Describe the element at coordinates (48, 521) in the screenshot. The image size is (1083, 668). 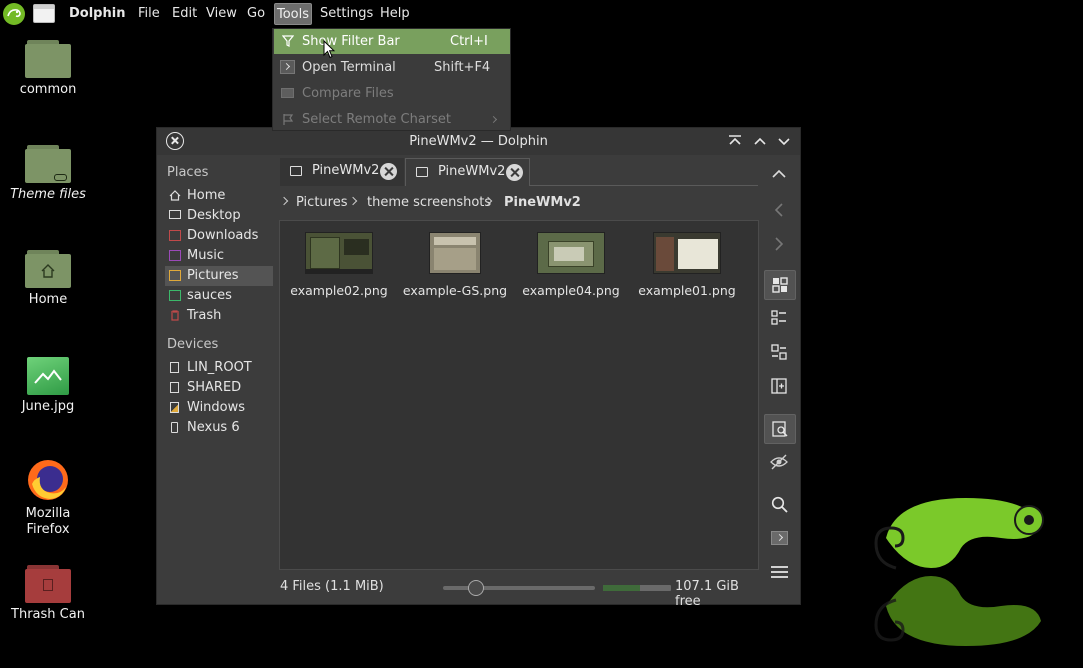
I see `desktop-icon-label: Mozilla Firefox` at that location.